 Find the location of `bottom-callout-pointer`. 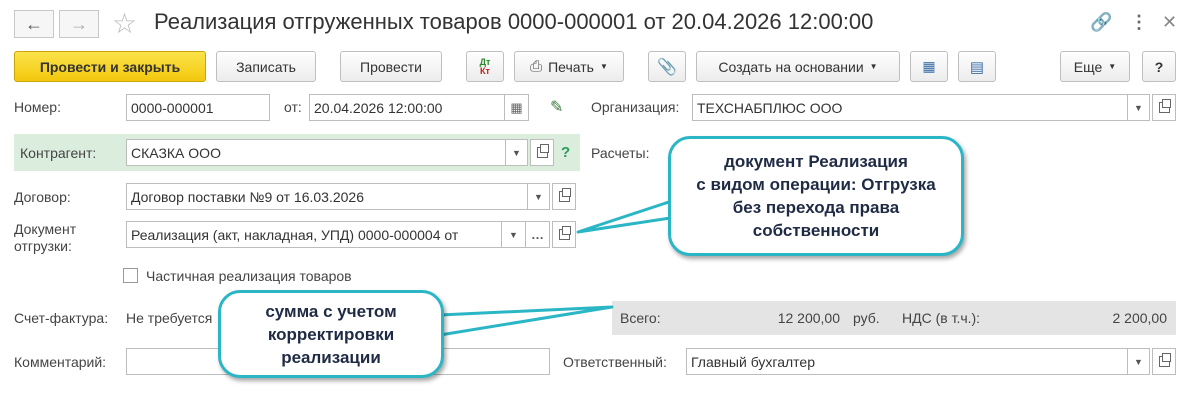

bottom-callout-pointer is located at coordinates (526, 321).